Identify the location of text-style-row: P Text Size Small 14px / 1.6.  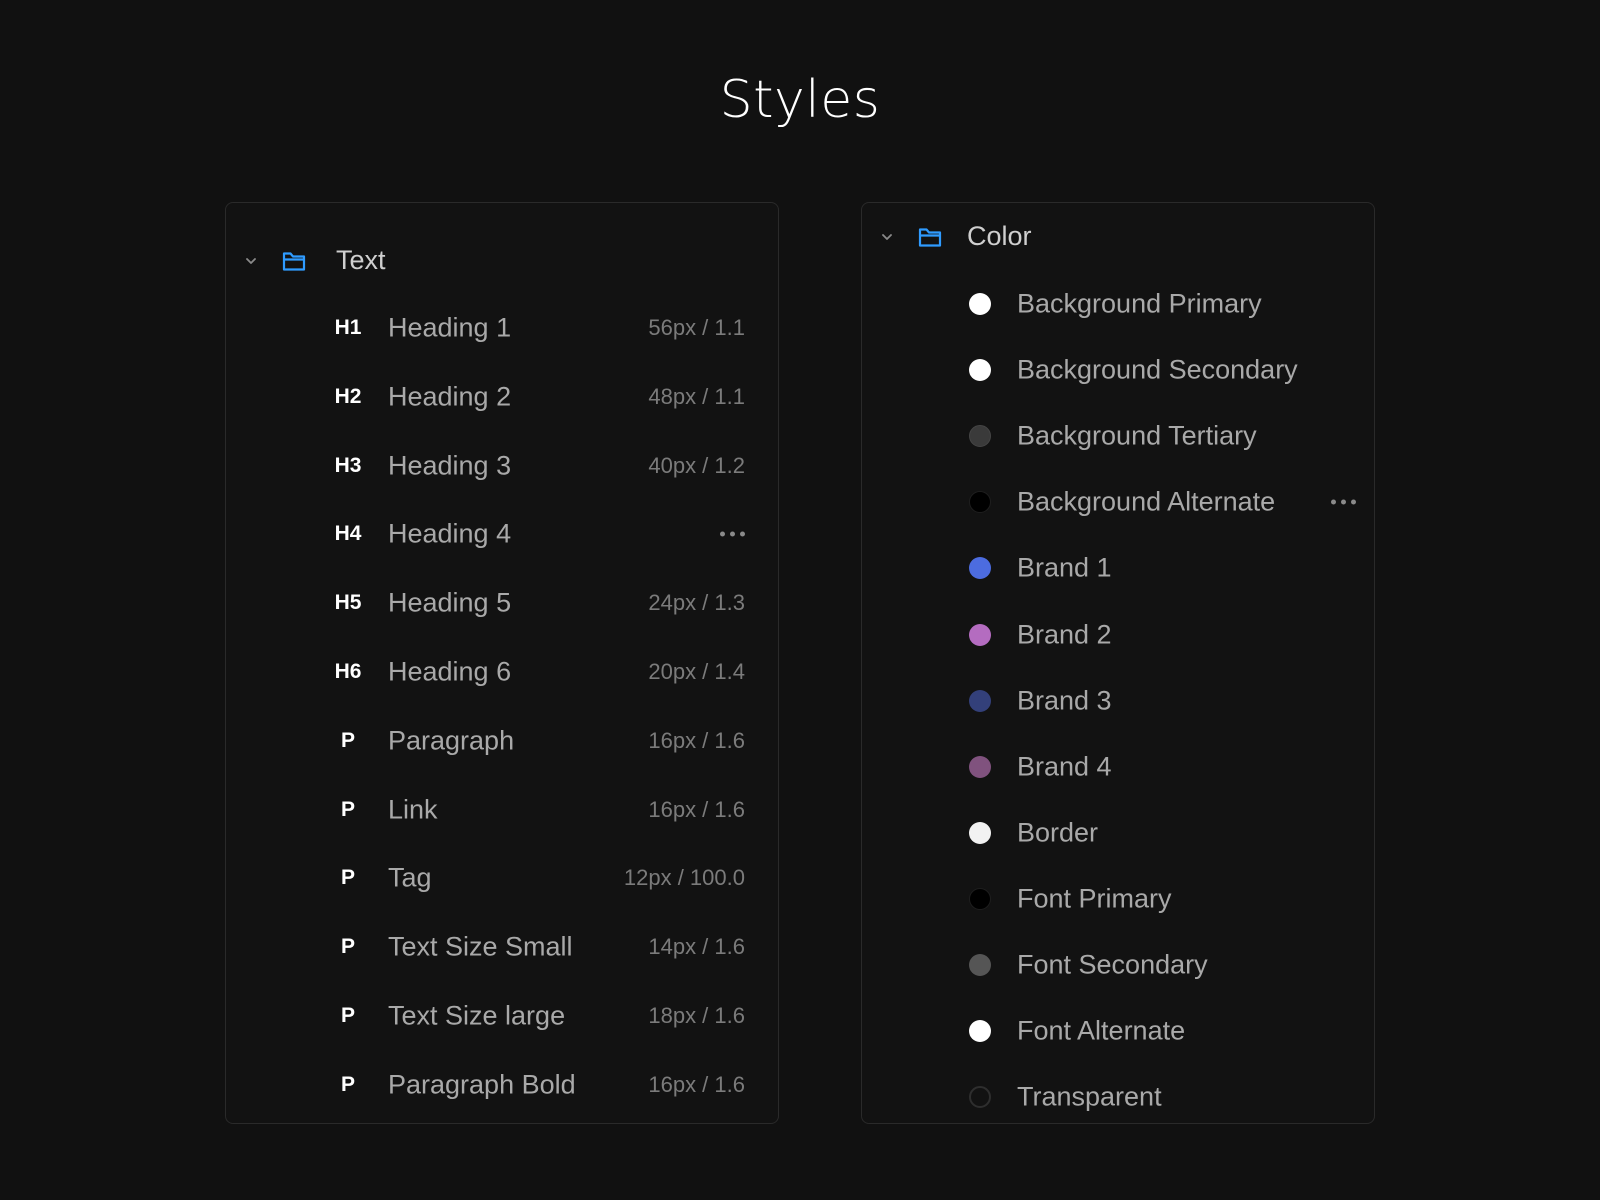
(502, 947).